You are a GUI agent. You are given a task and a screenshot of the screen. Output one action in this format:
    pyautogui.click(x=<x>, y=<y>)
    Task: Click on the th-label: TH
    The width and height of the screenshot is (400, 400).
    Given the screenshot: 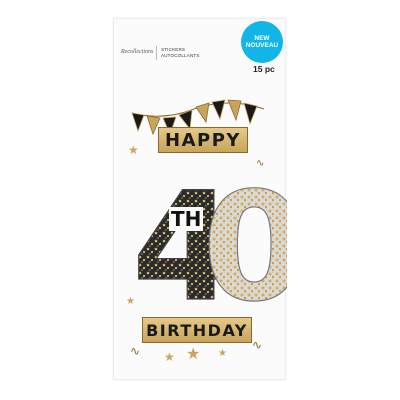 What is the action you would take?
    pyautogui.click(x=186, y=219)
    